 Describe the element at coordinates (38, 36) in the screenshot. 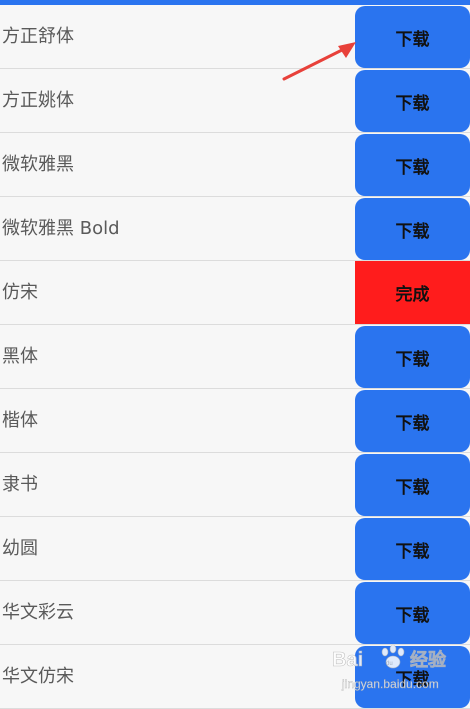

I see `font-name: 方正舒体` at that location.